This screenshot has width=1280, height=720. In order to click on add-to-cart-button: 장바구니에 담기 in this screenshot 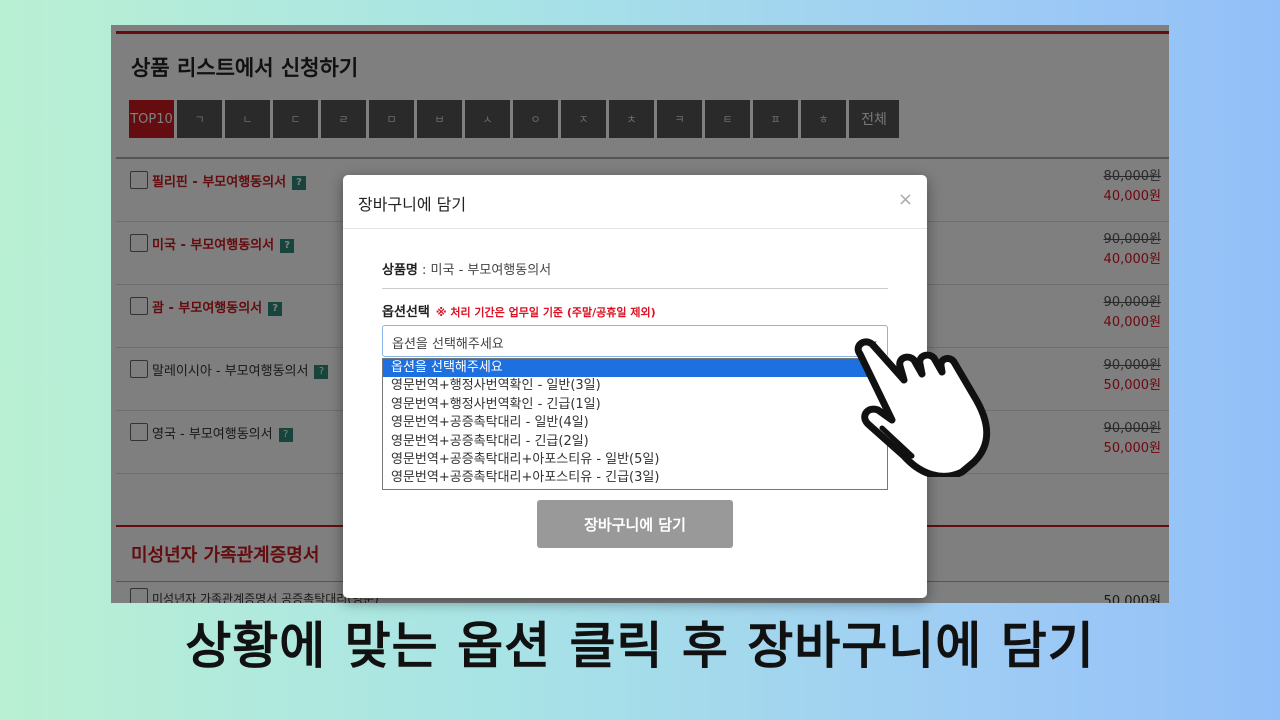, I will do `click(635, 524)`.